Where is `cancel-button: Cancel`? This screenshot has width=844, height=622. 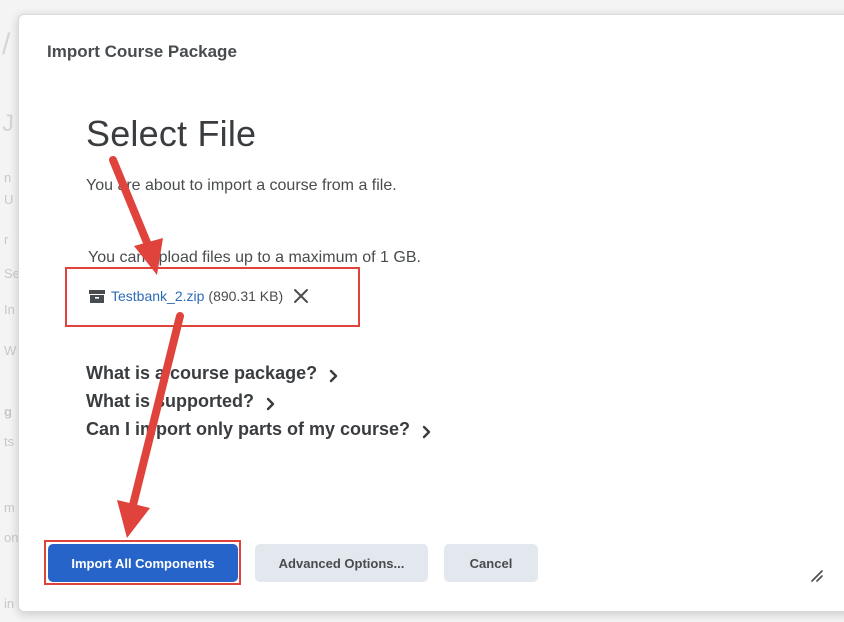
cancel-button: Cancel is located at coordinates (491, 563).